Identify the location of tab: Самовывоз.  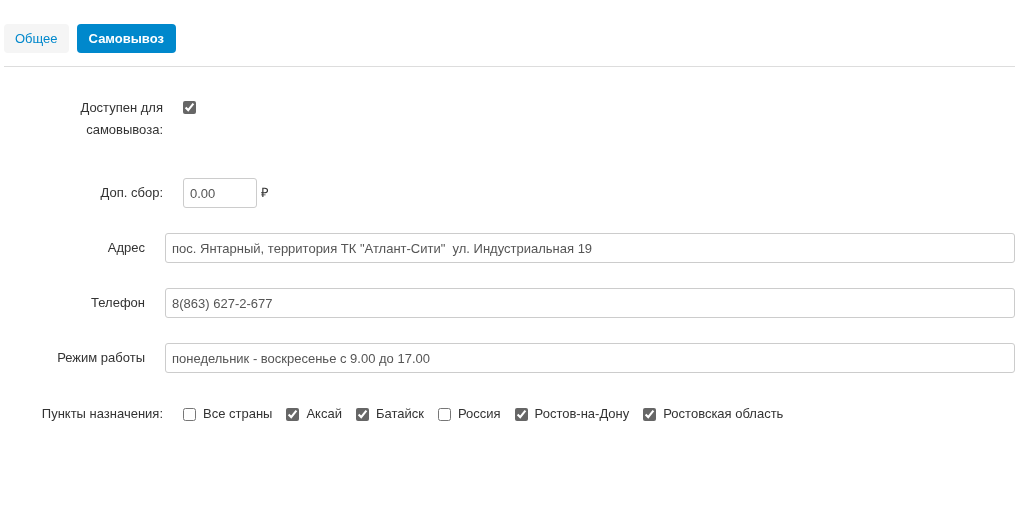
(126, 38).